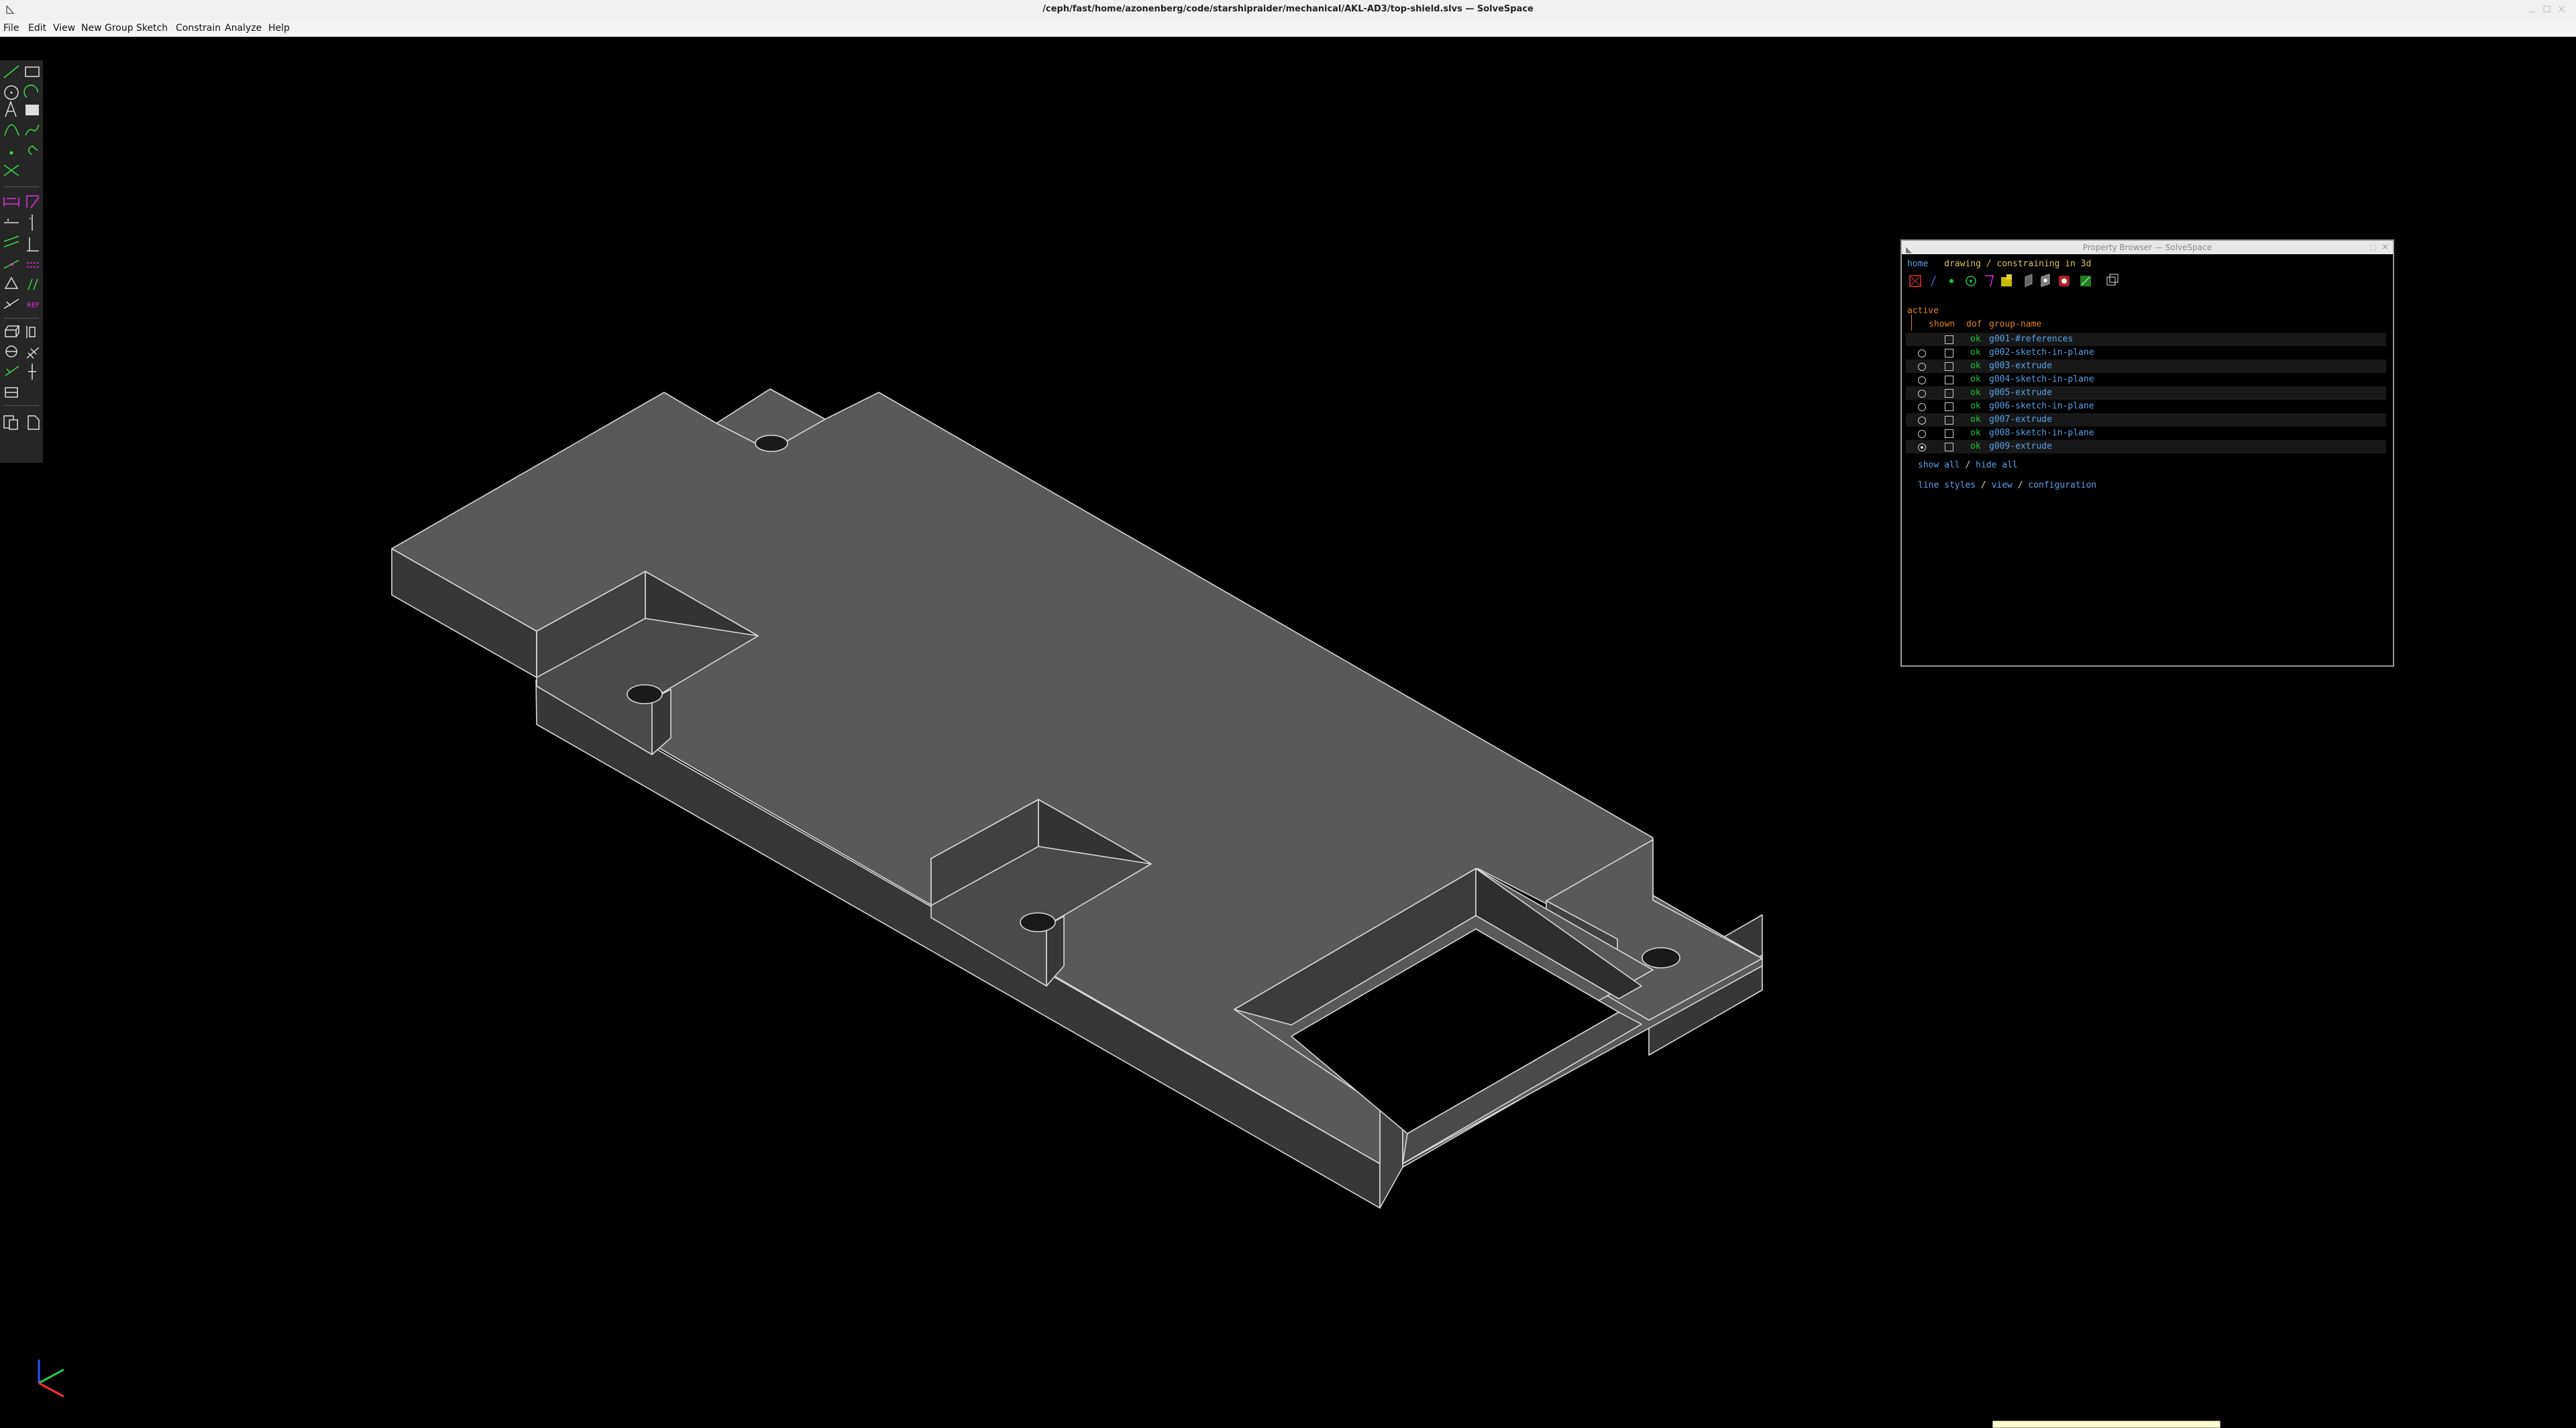 This screenshot has height=1428, width=2576. Describe the element at coordinates (243, 28) in the screenshot. I see `menu-analyze: Analyze` at that location.